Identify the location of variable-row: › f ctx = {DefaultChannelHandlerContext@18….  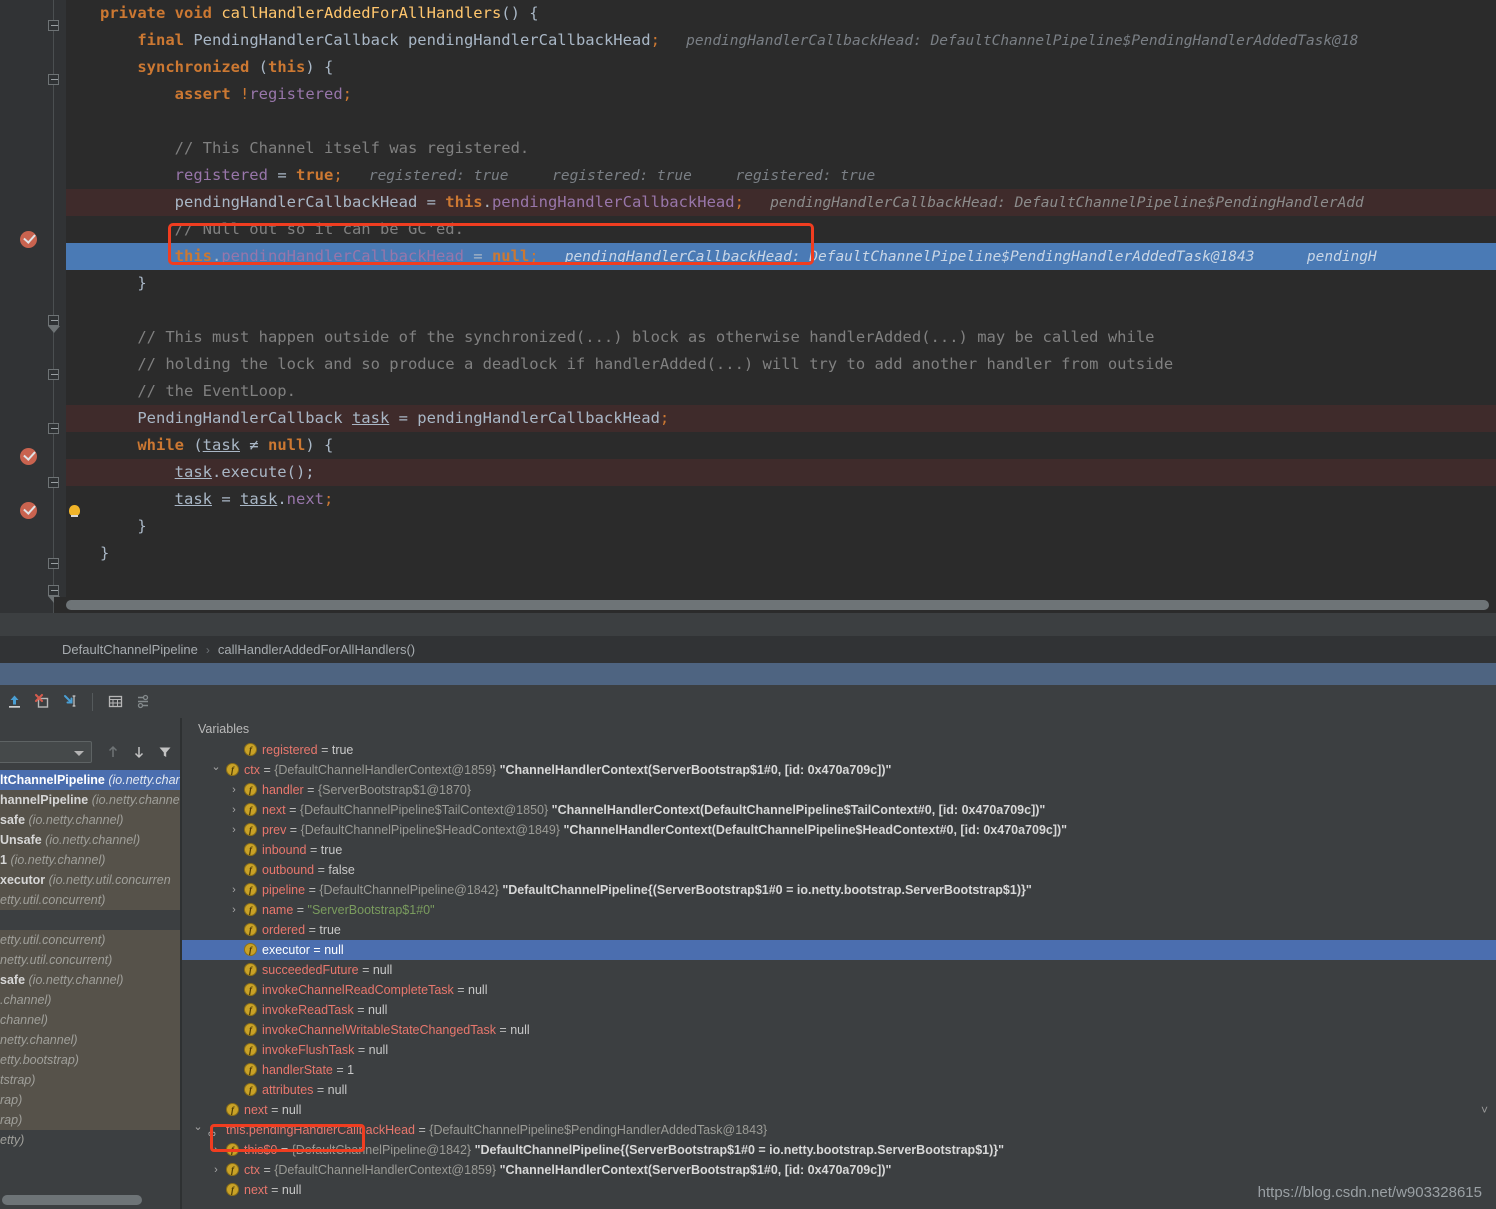
(839, 1170).